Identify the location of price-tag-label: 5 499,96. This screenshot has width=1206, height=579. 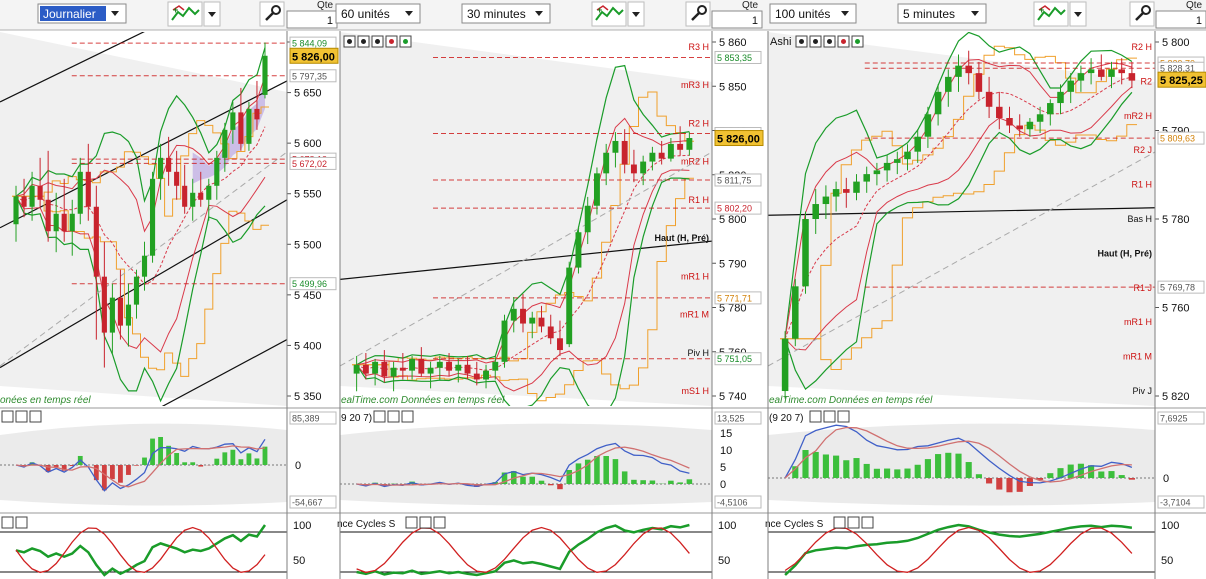
(309, 284).